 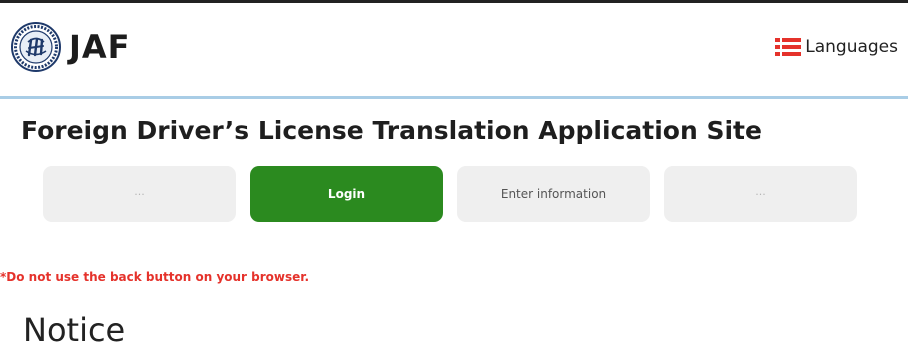 What do you see at coordinates (346, 194) in the screenshot?
I see `step-login: Login` at bounding box center [346, 194].